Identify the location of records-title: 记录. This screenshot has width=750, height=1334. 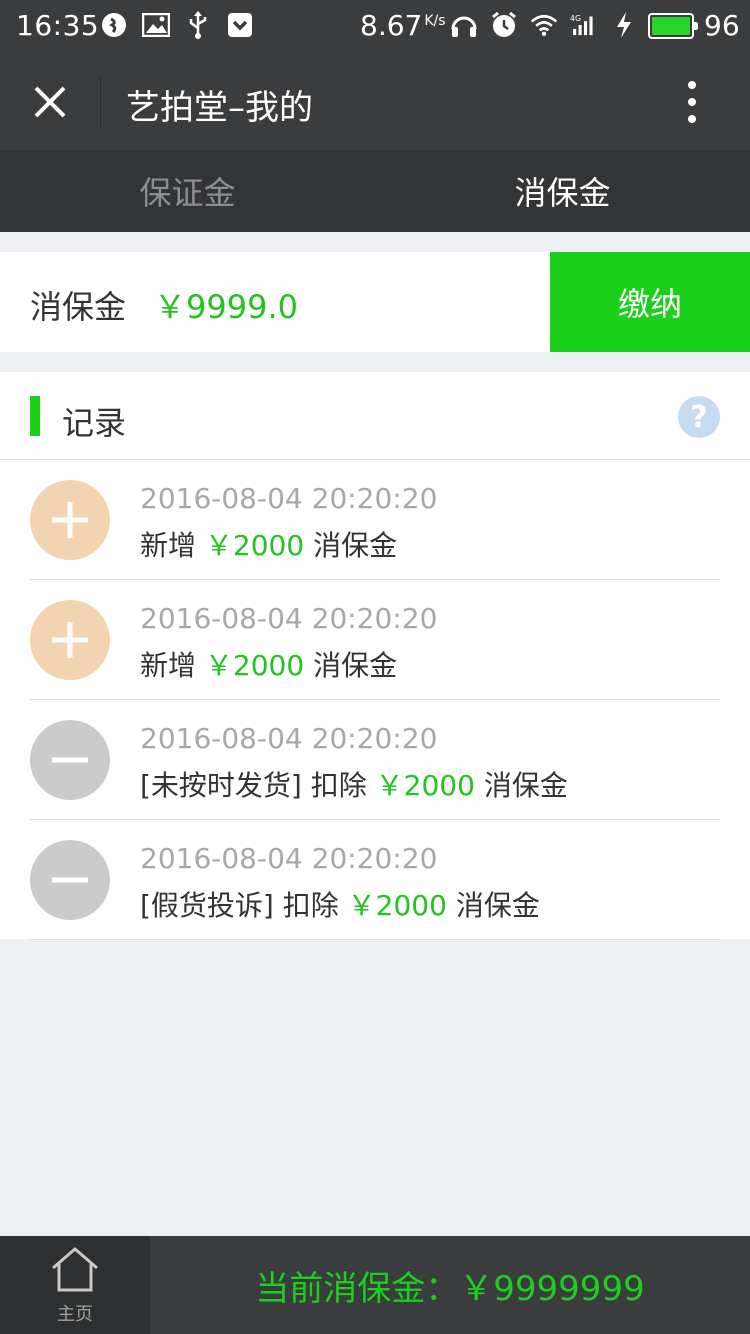
(94, 423).